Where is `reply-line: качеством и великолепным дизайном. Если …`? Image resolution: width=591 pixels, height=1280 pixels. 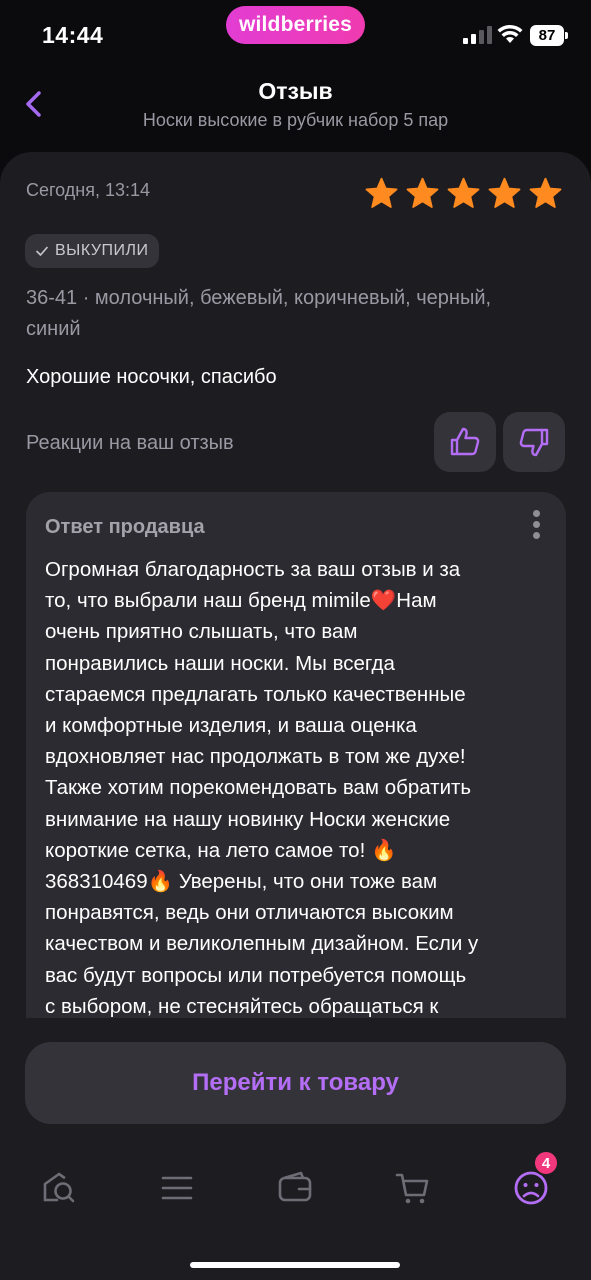
reply-line: качеством и великолепным дизайном. Если … is located at coordinates (262, 944).